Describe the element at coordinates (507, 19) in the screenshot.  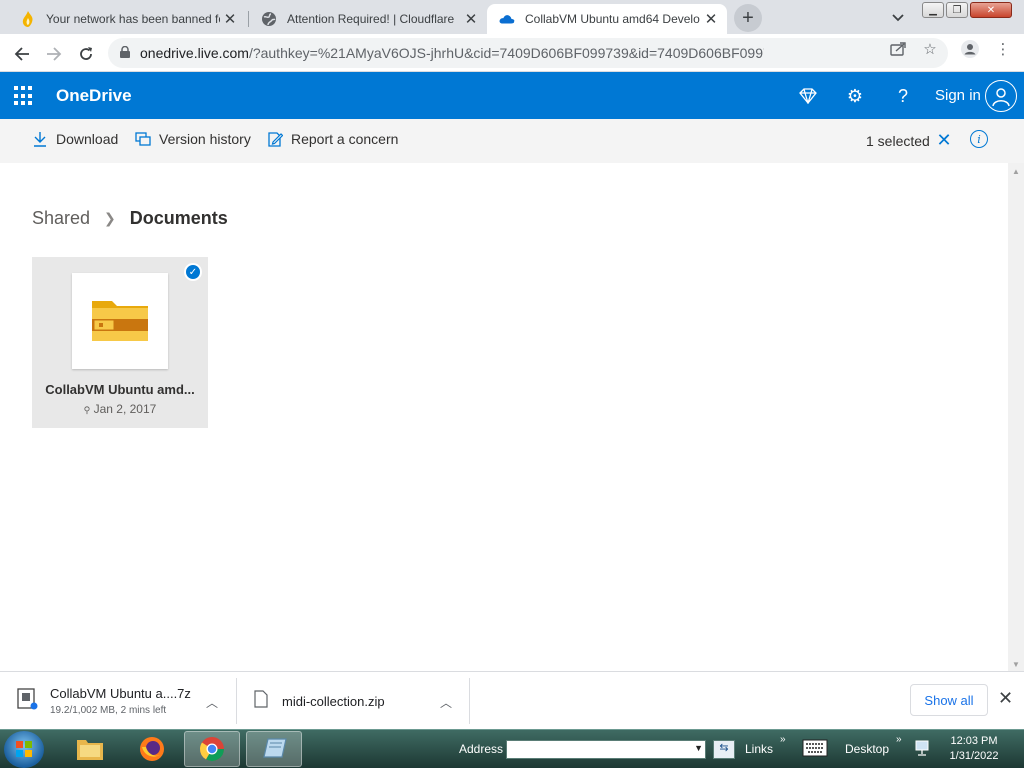
I see `onedrive-cloud-icon` at that location.